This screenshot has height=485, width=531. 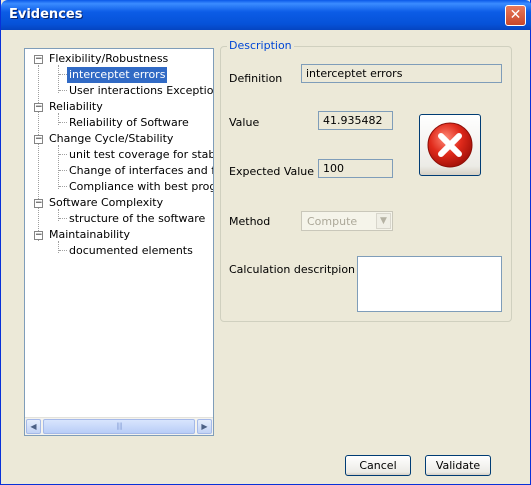 What do you see at coordinates (141, 170) in the screenshot?
I see `tree-leaf-label: Change of interfaces and functions` at bounding box center [141, 170].